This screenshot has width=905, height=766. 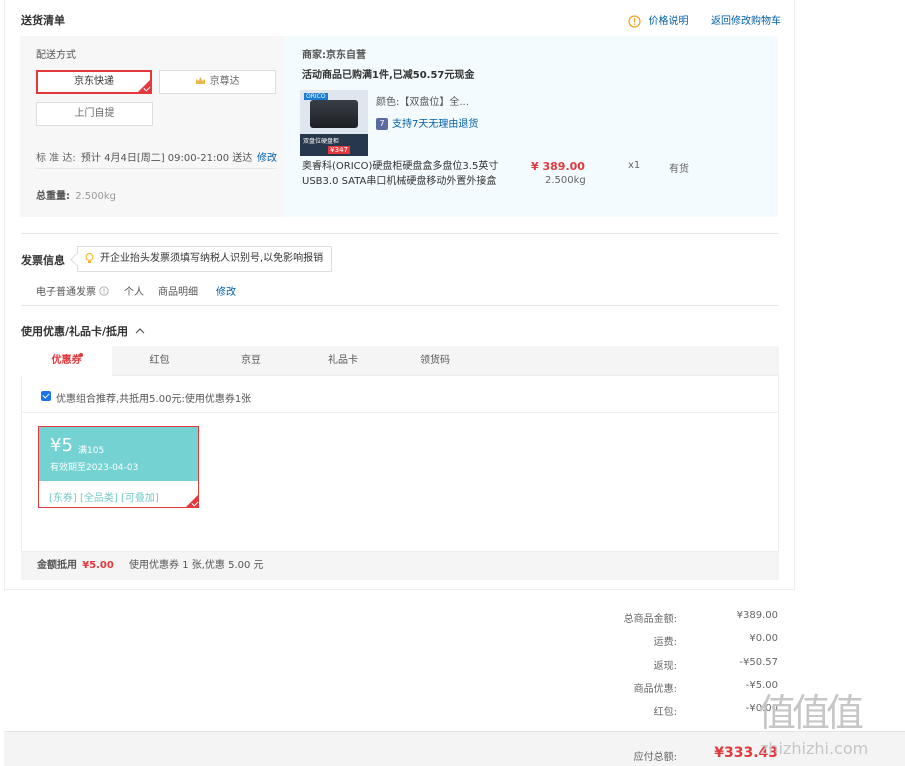 What do you see at coordinates (104, 291) in the screenshot?
I see `help-icon` at bounding box center [104, 291].